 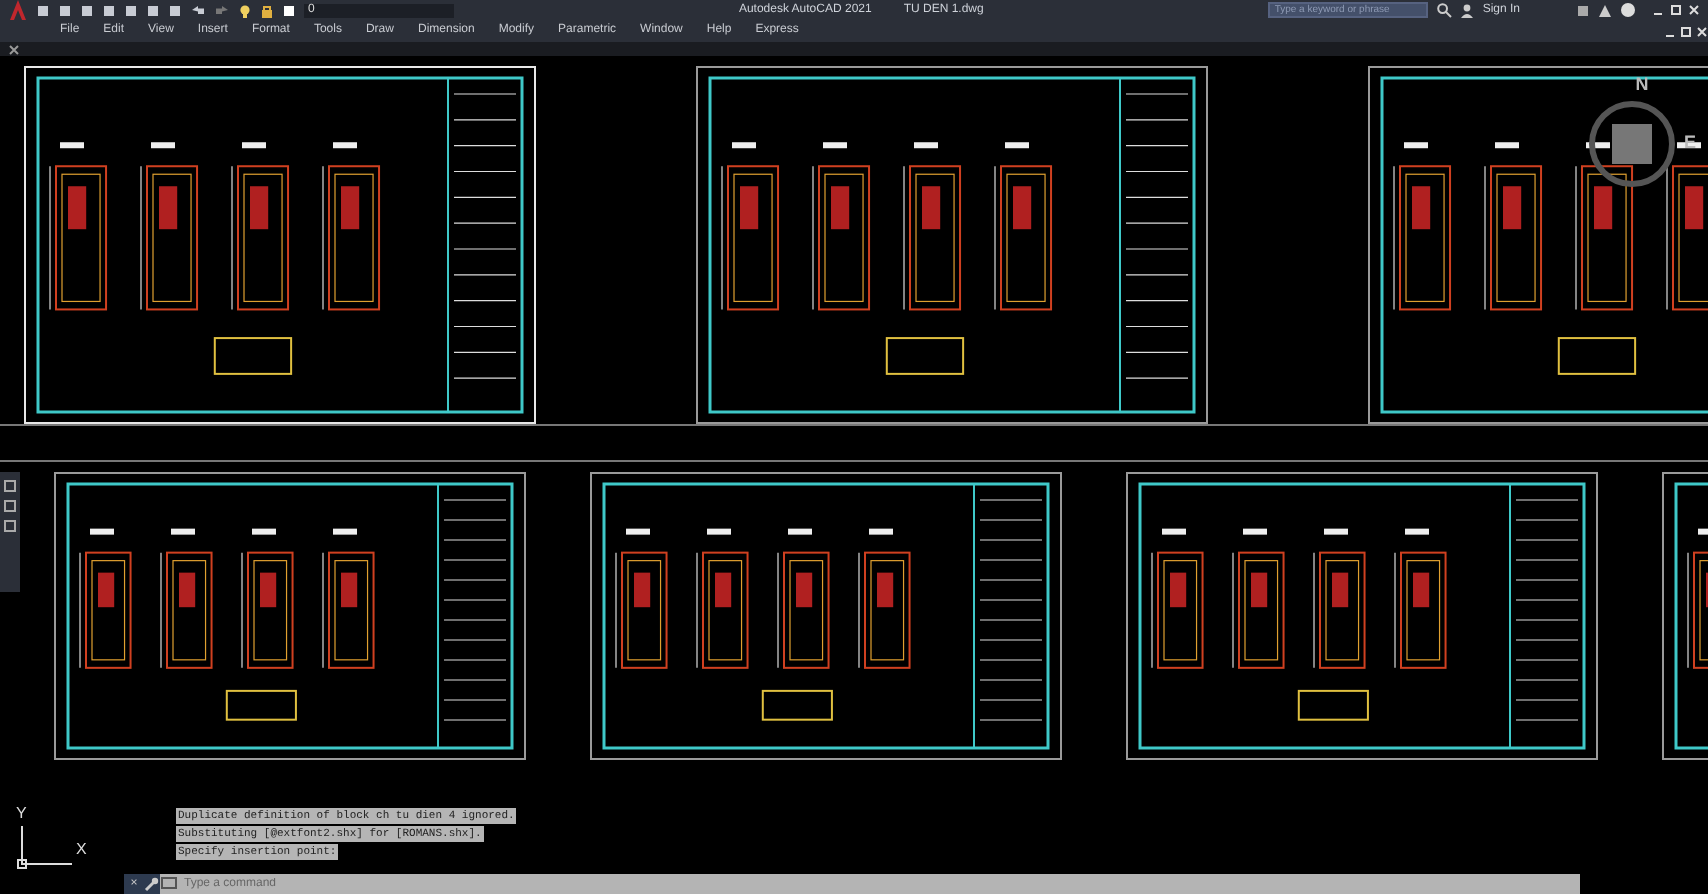 What do you see at coordinates (198, 10) in the screenshot?
I see `undo-icon` at bounding box center [198, 10].